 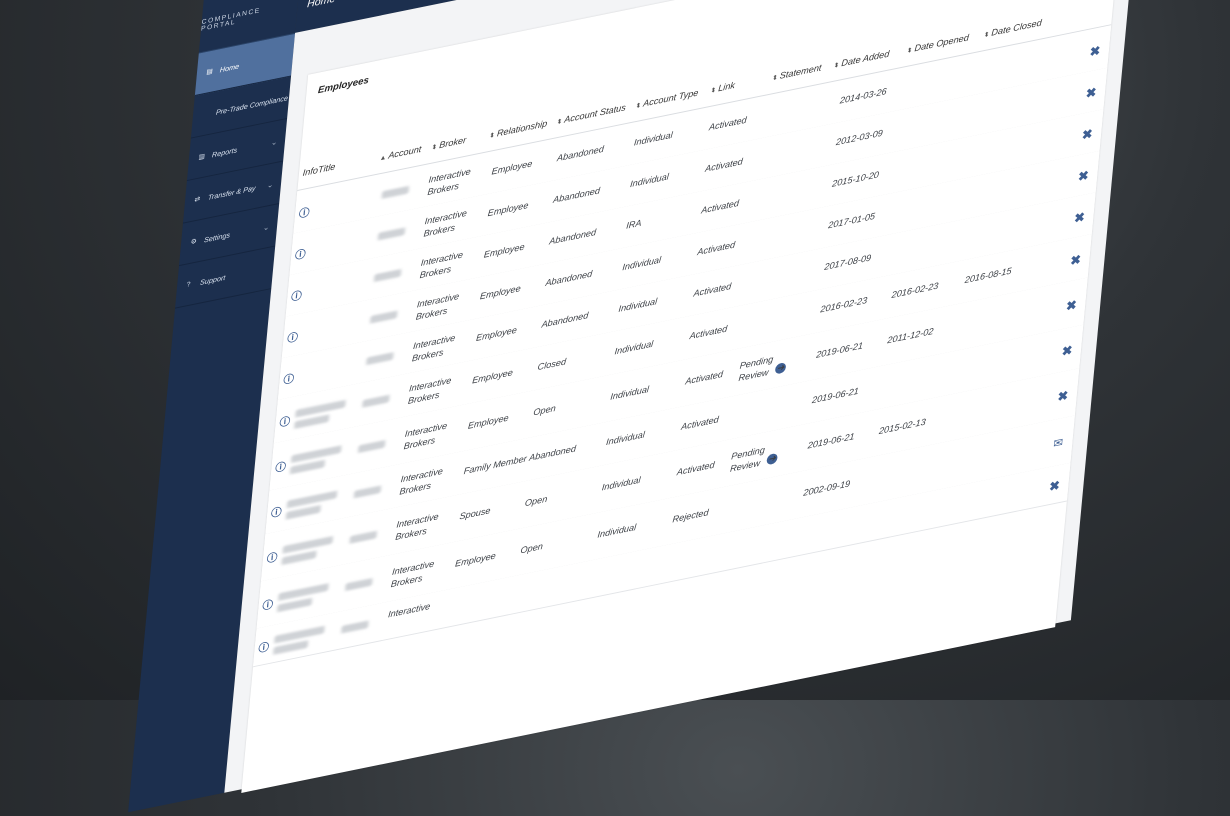 I want to click on column-title: Title, so click(x=326, y=168).